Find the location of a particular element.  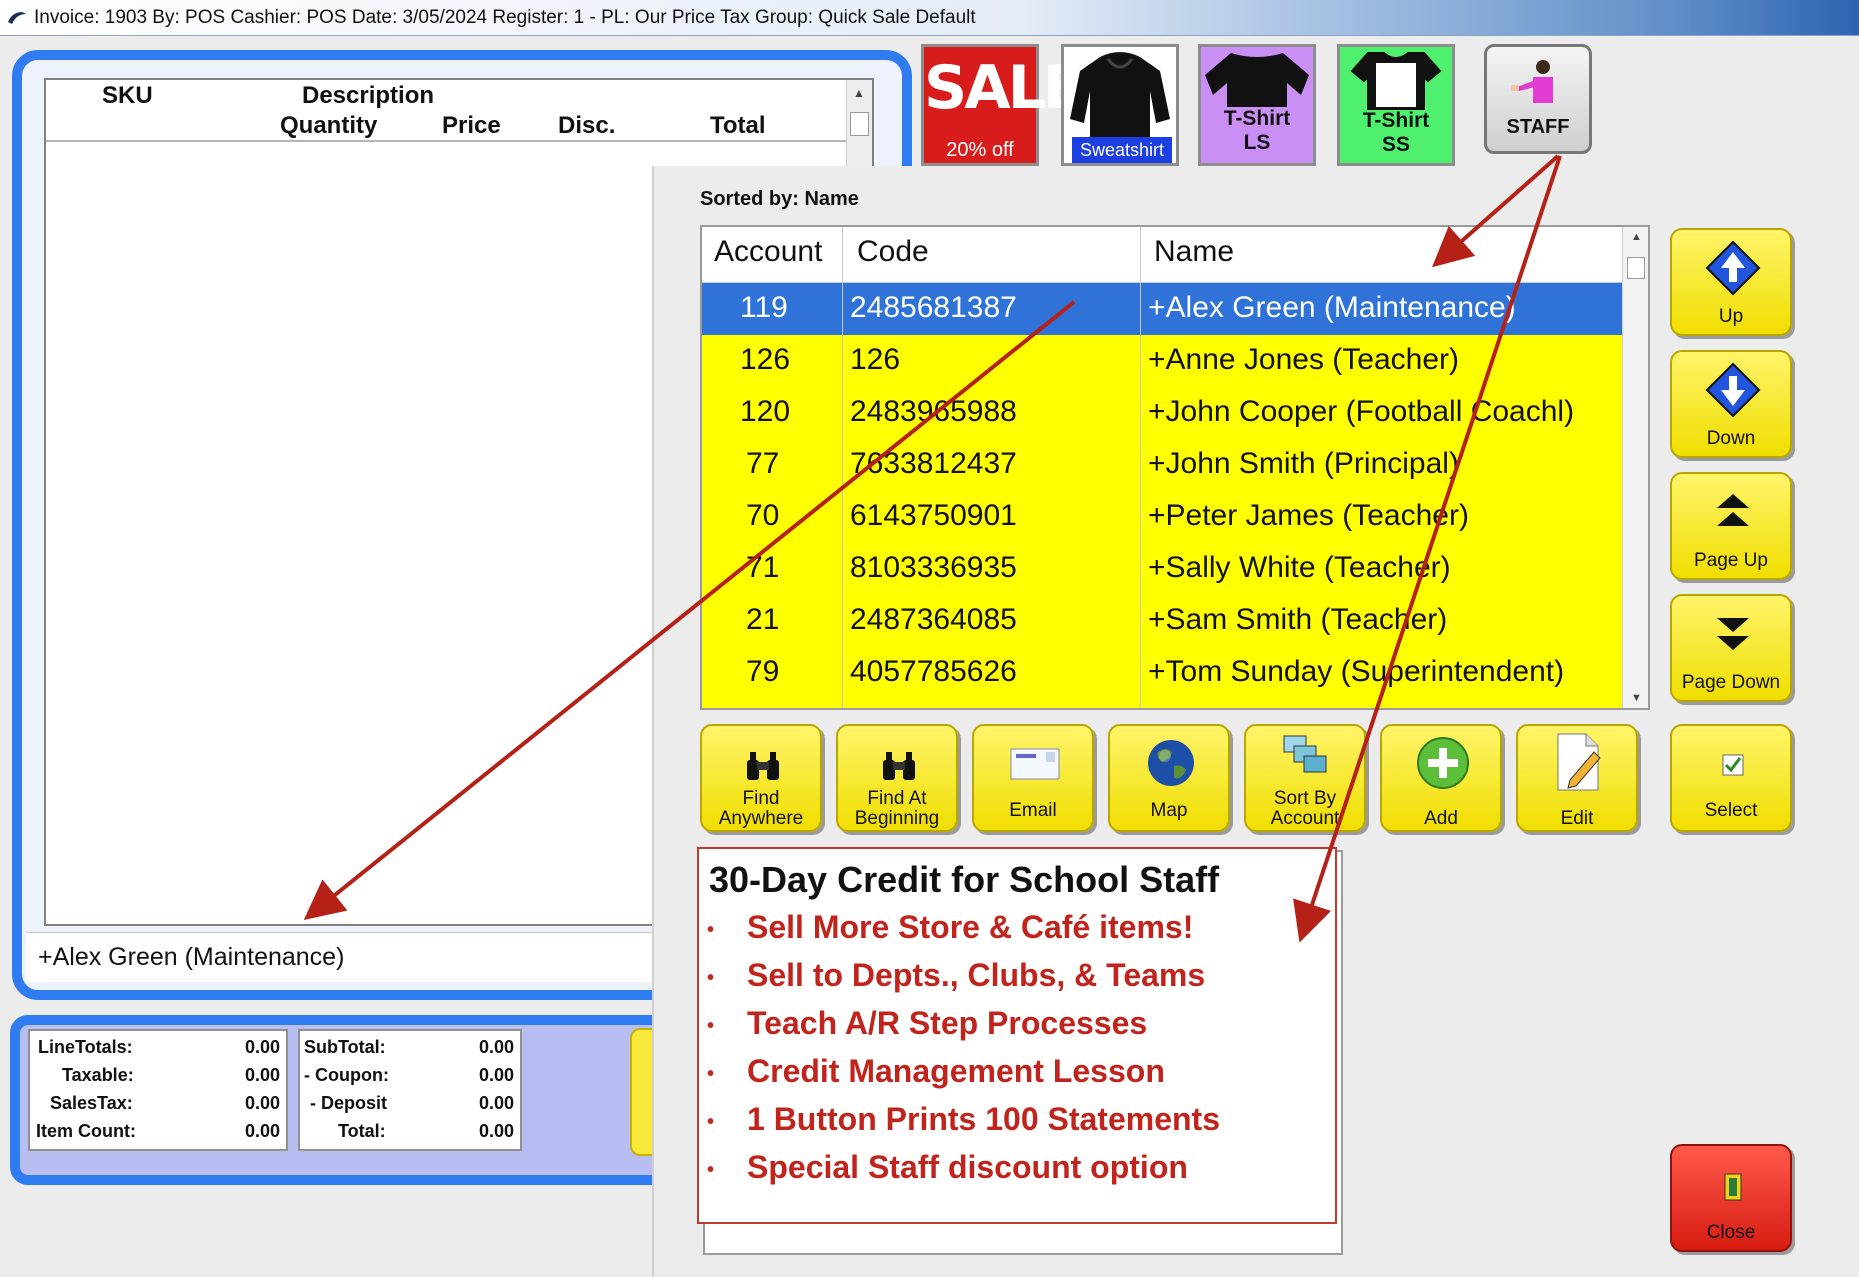

promo-title: 30-Day Credit for School Staff is located at coordinates (964, 879).